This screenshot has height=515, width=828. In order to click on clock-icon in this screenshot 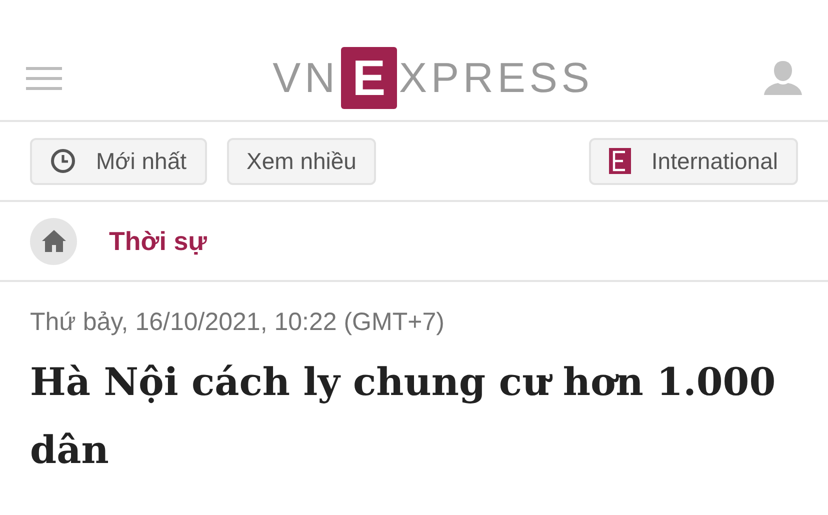, I will do `click(63, 161)`.